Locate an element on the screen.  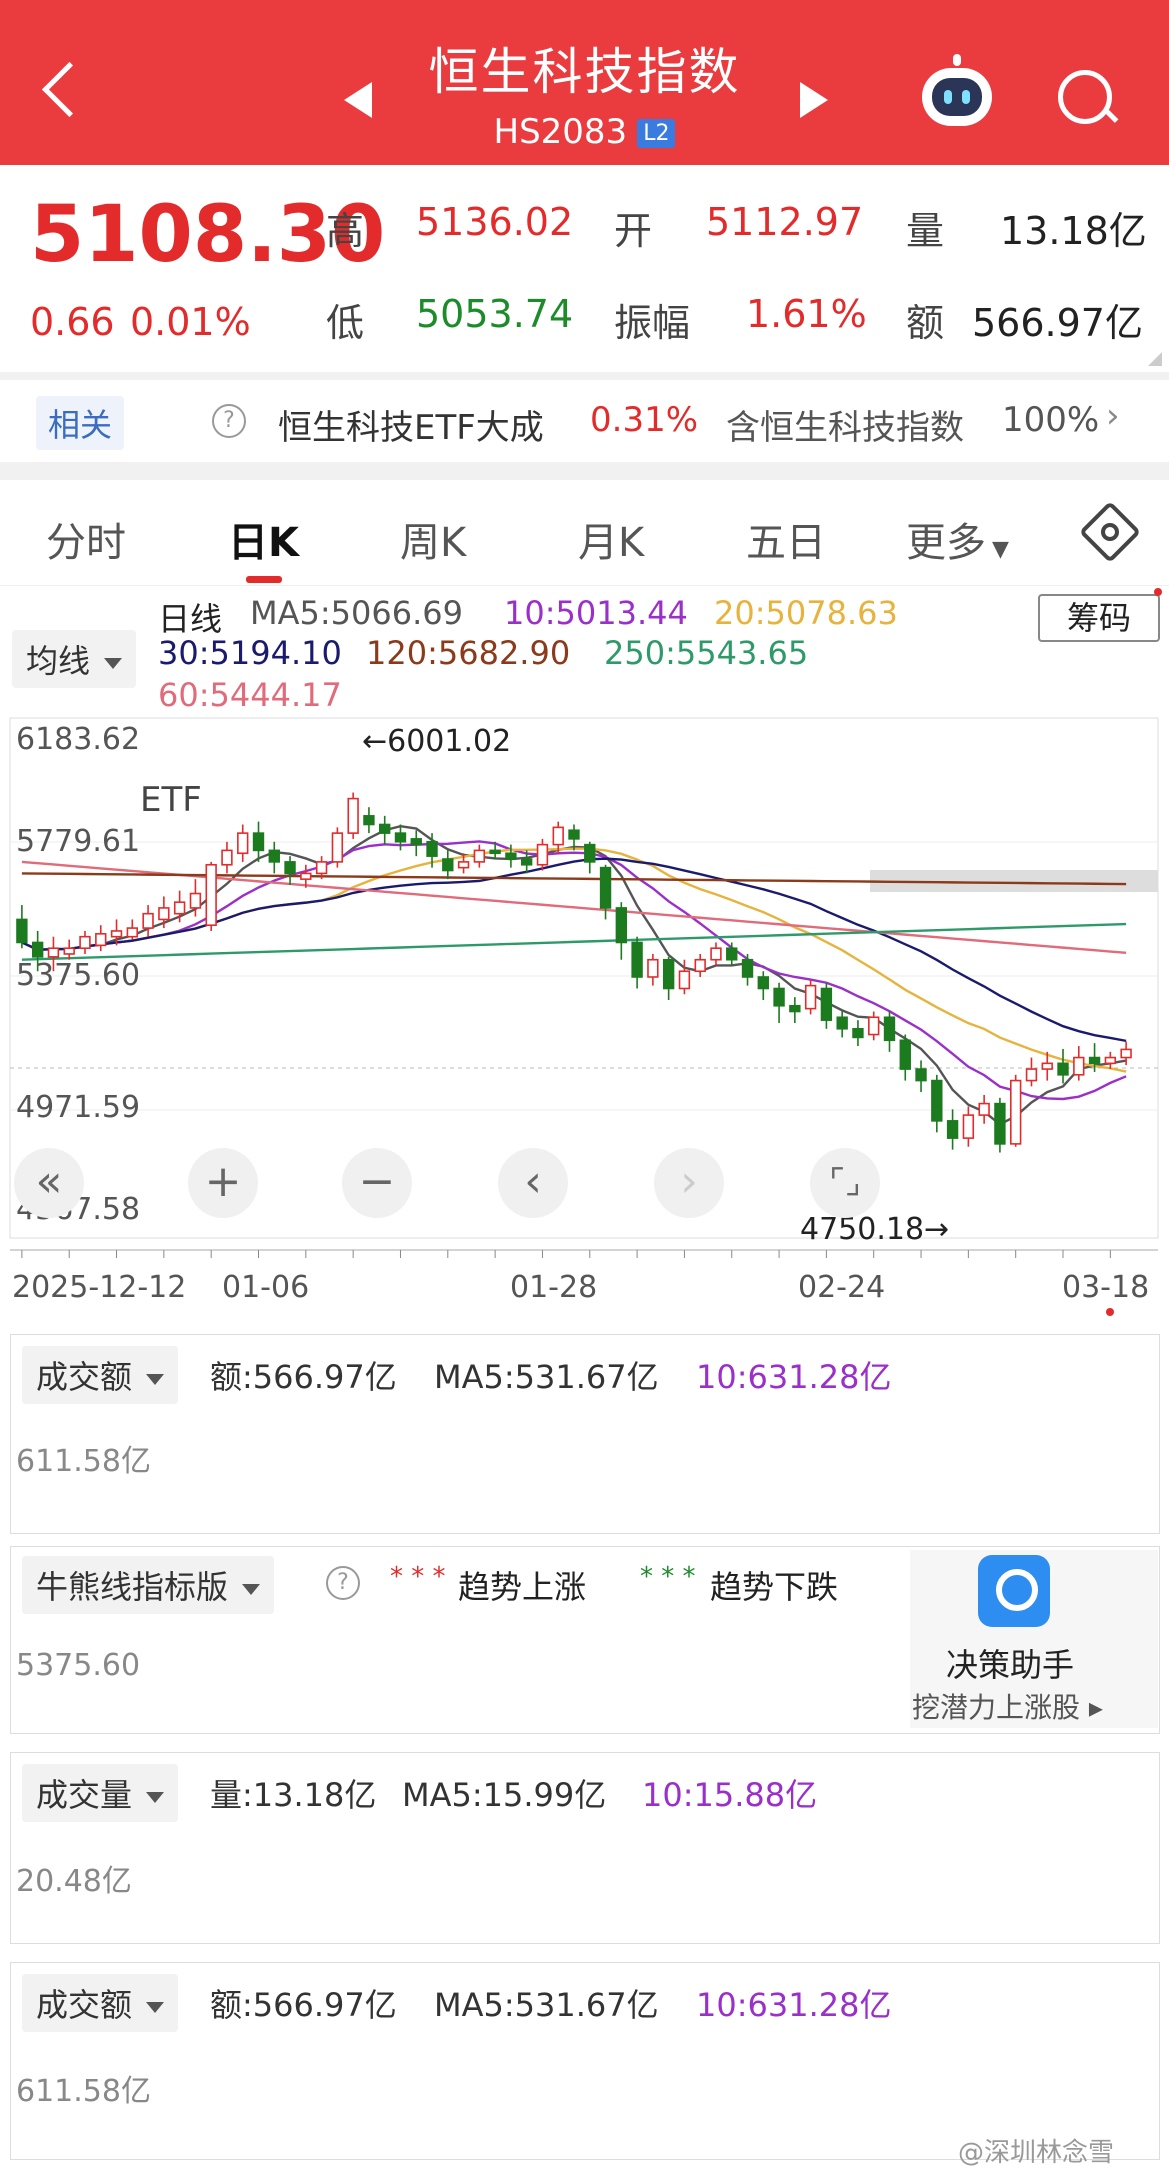
help-icon: ? is located at coordinates (343, 1583).